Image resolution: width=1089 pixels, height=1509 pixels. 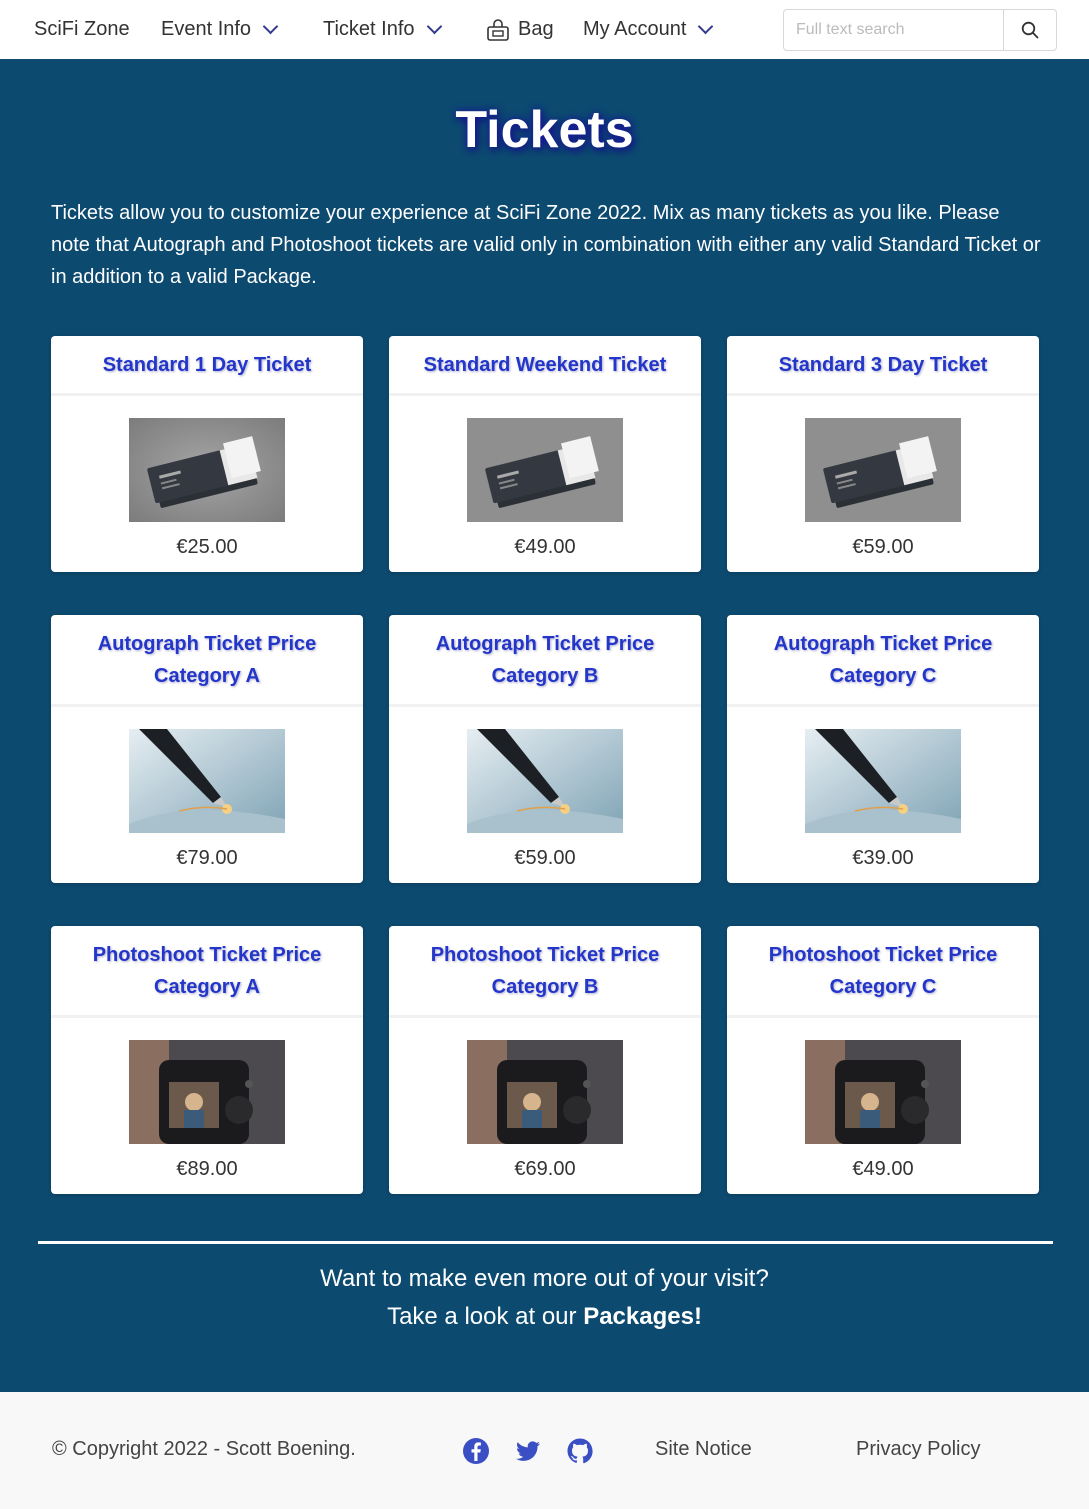 I want to click on bag-label: Bag, so click(x=536, y=29).